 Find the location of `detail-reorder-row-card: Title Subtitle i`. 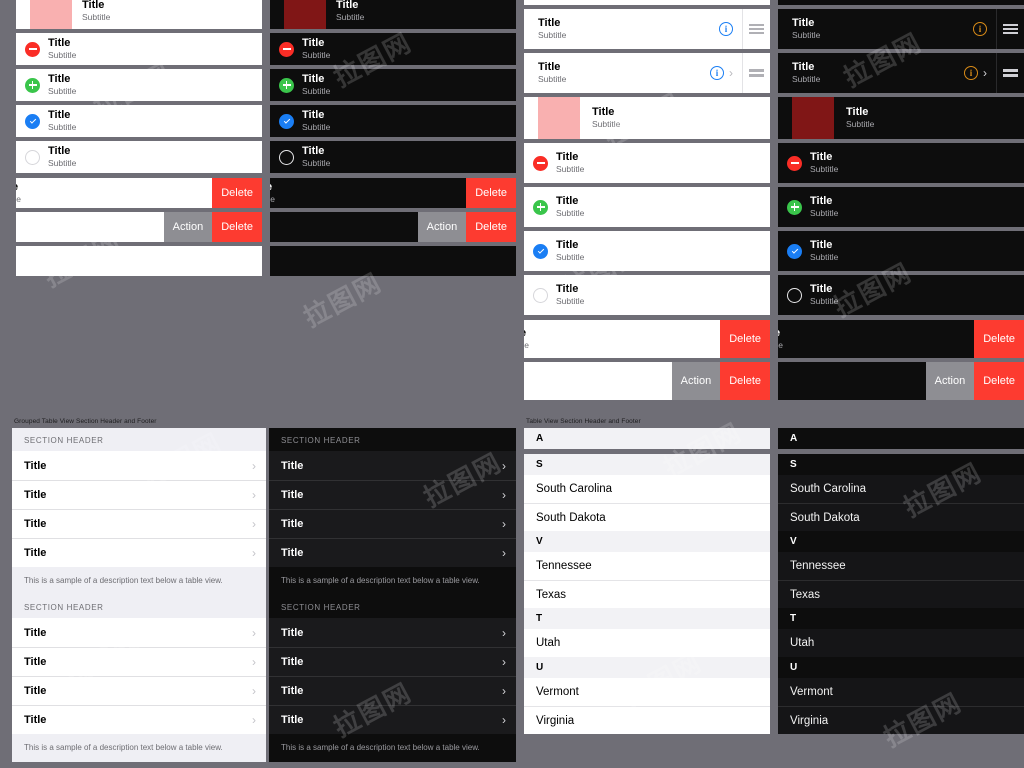

detail-reorder-row-card: Title Subtitle i is located at coordinates (901, 29).